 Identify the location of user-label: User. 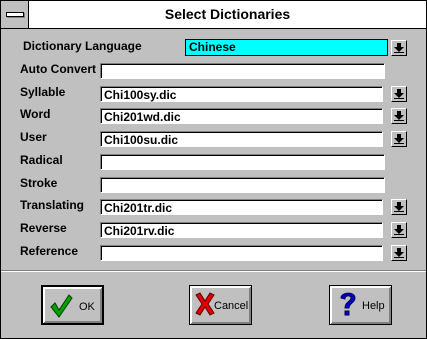
(33, 137).